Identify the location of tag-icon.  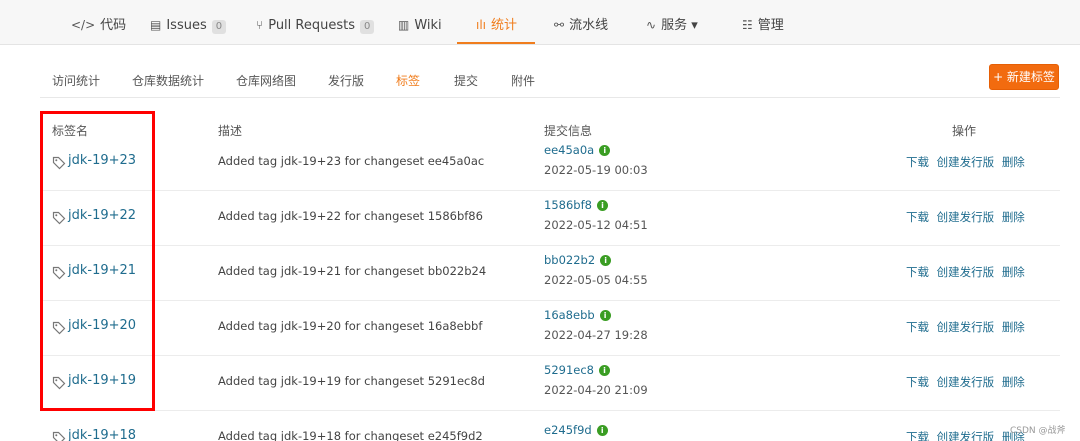
(59, 436).